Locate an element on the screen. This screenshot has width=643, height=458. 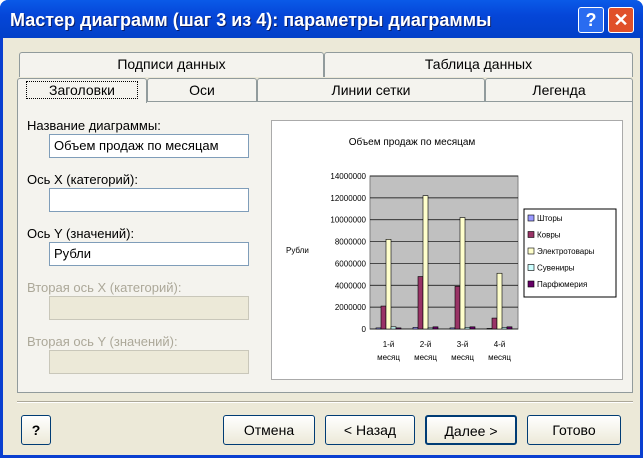
plot-area is located at coordinates (444, 252).